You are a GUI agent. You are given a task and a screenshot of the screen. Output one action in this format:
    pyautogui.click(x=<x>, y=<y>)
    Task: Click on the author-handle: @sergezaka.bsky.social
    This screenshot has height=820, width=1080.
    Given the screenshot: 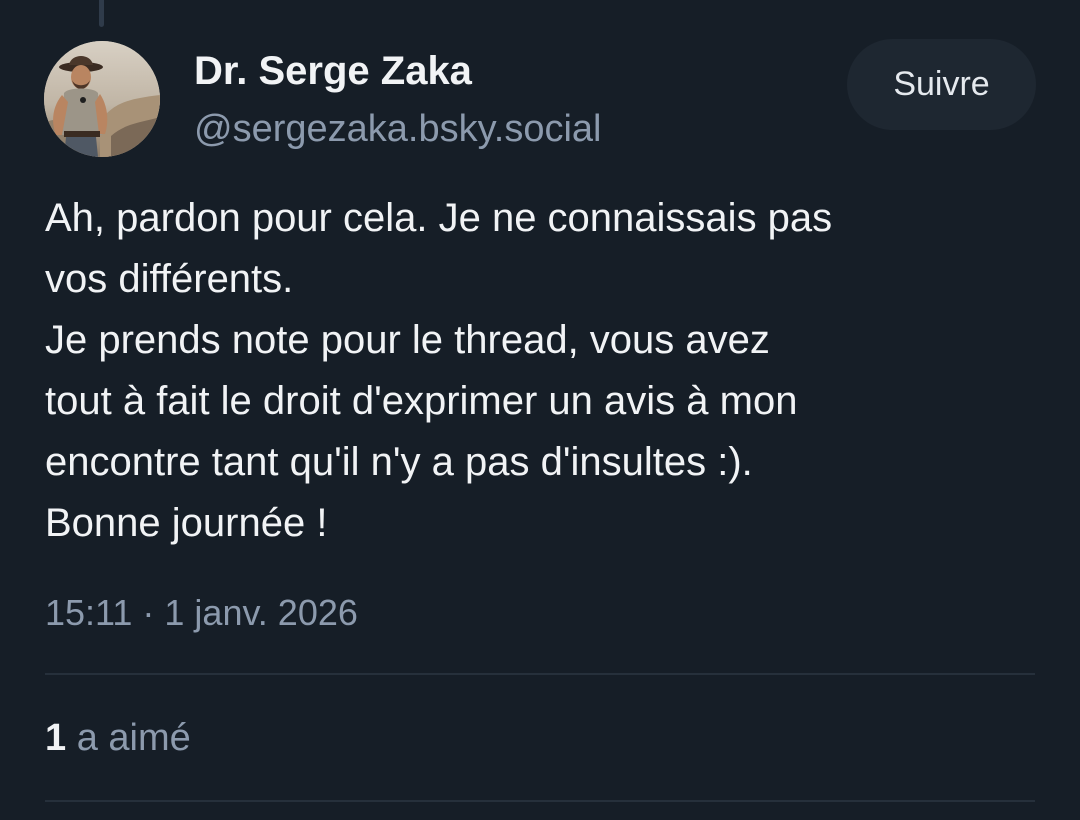 What is the action you would take?
    pyautogui.click(x=397, y=129)
    